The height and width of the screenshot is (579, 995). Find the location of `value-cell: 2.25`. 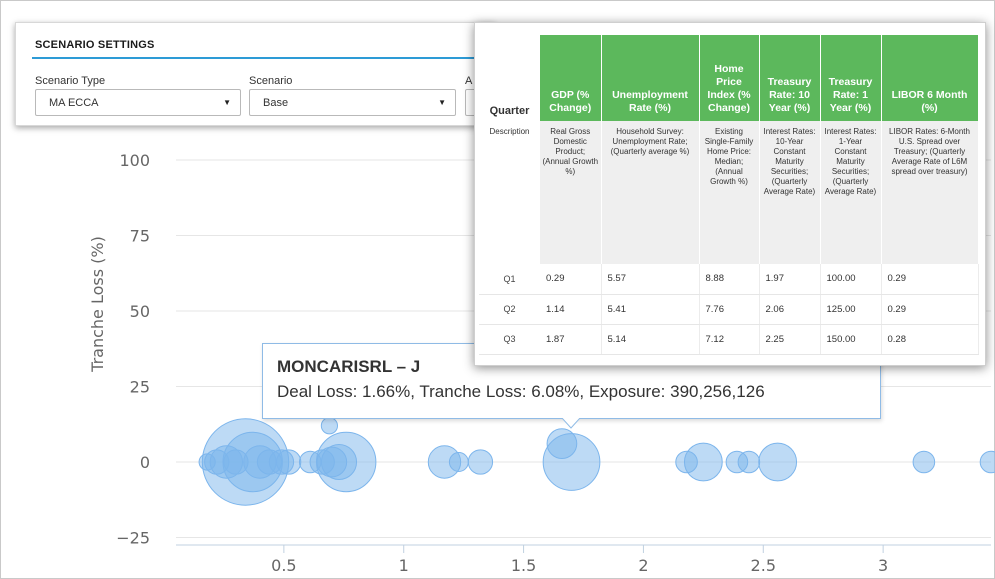

value-cell: 2.25 is located at coordinates (790, 339).